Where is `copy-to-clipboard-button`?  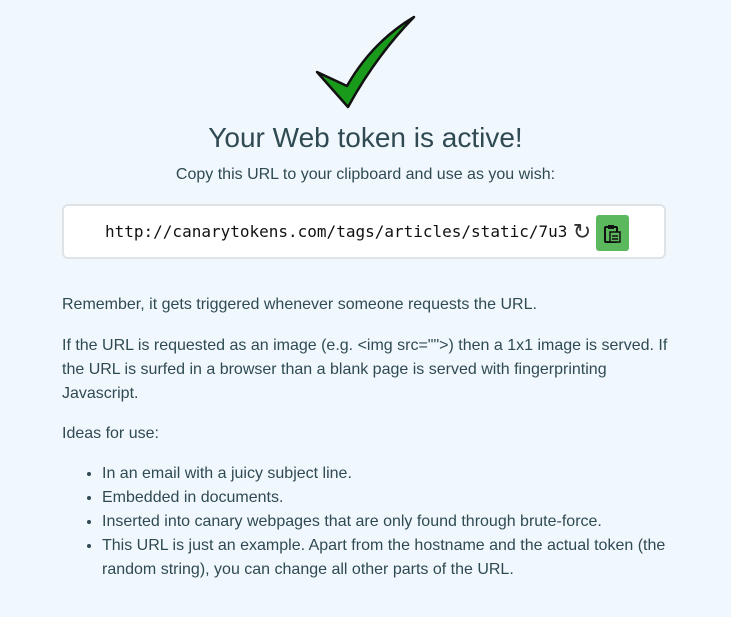
copy-to-clipboard-button is located at coordinates (612, 233).